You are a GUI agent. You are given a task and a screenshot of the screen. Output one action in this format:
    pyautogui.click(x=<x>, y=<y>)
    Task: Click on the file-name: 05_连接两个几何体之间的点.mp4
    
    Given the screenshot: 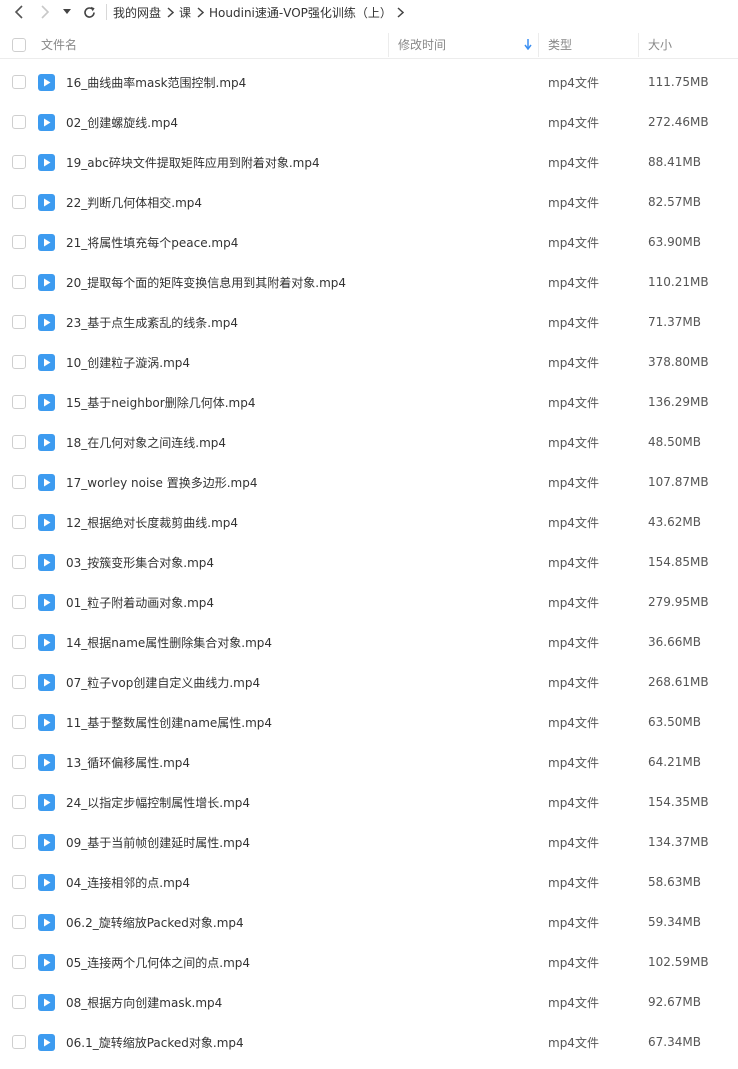 What is the action you would take?
    pyautogui.click(x=307, y=962)
    